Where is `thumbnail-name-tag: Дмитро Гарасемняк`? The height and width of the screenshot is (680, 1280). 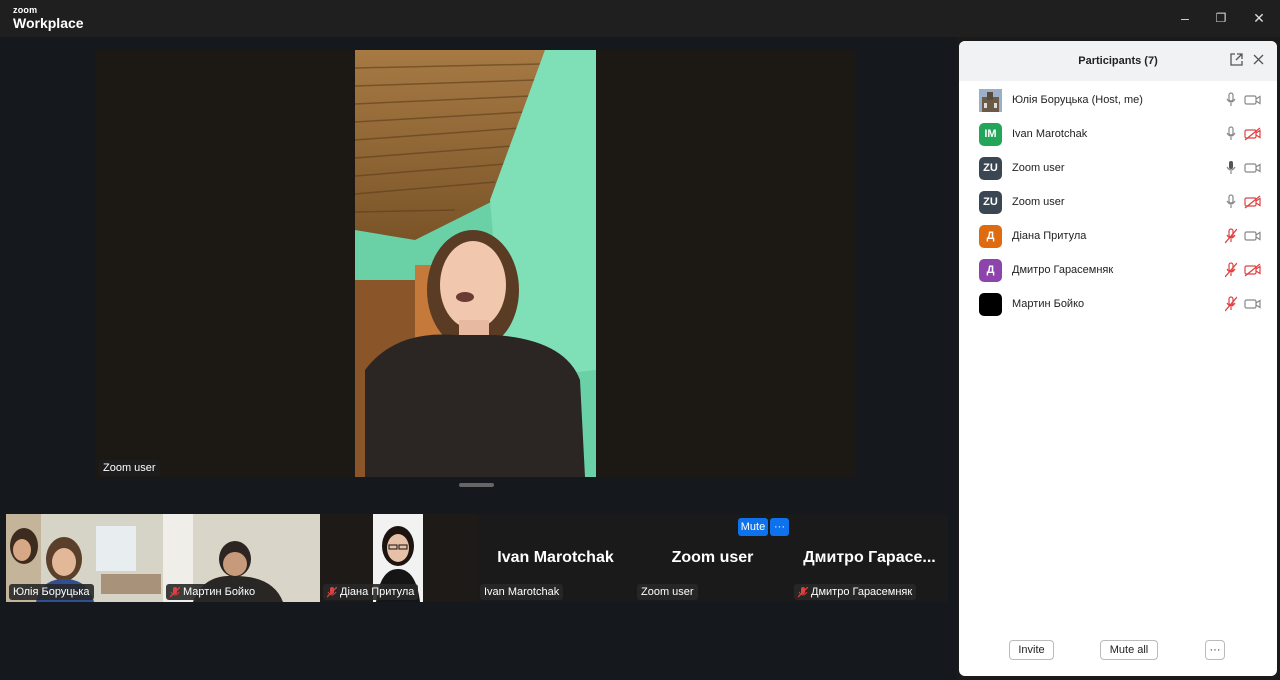
thumbnail-name-tag: Дмитро Гарасемняк is located at coordinates (855, 592).